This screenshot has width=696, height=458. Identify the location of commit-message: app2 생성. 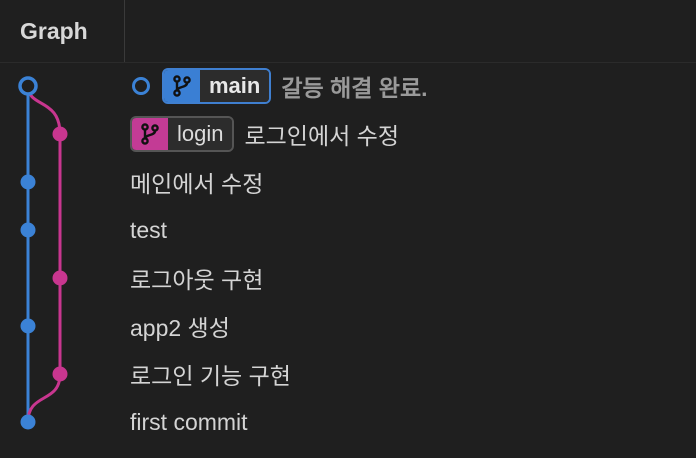
(180, 328).